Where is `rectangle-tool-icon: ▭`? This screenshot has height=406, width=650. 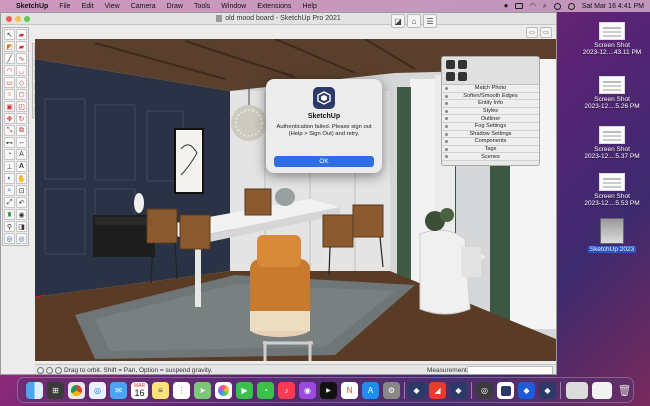 rectangle-tool-icon: ▭ is located at coordinates (9, 82).